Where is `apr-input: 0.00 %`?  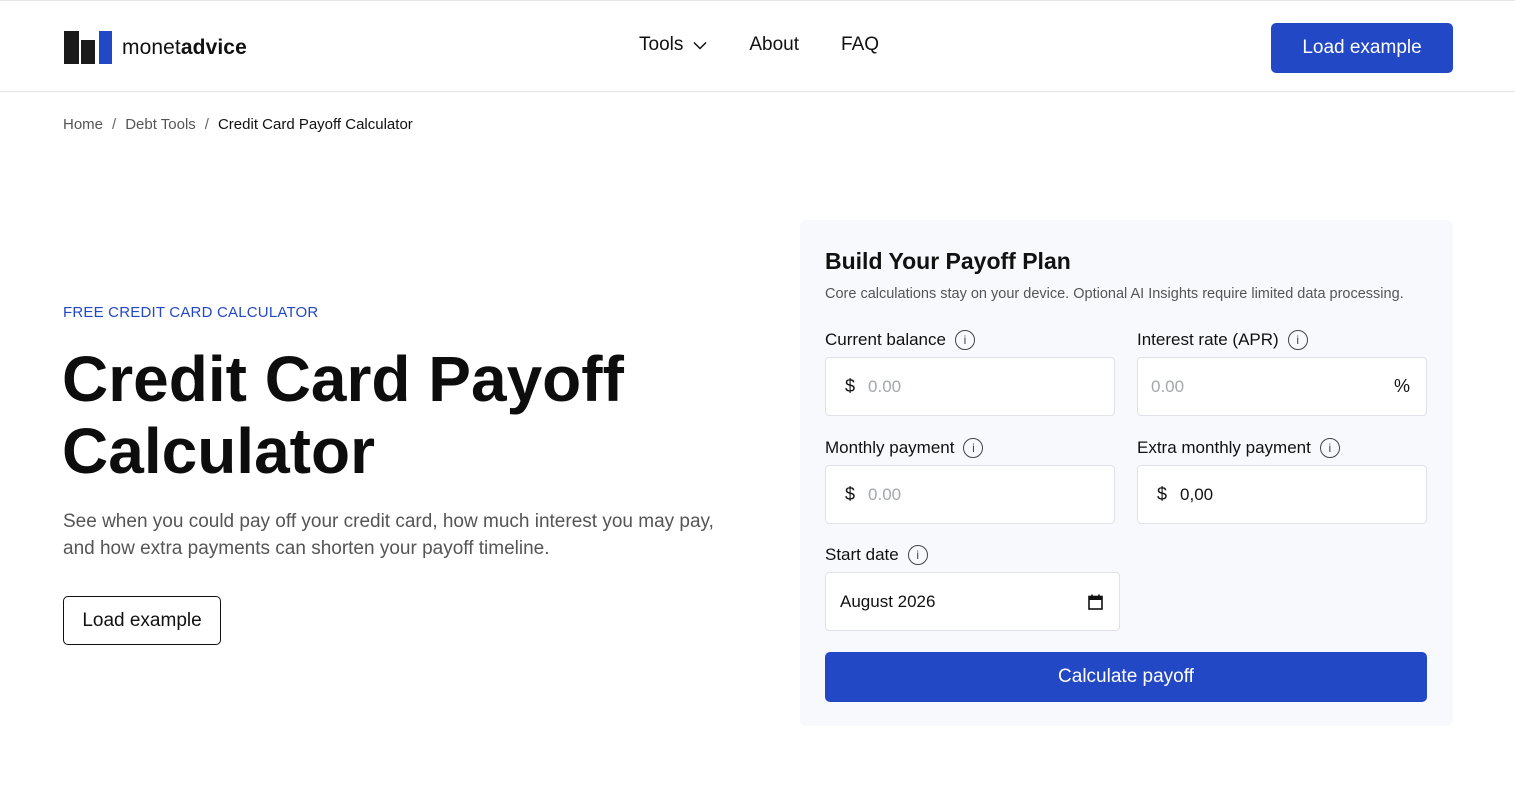
apr-input: 0.00 % is located at coordinates (1282, 386).